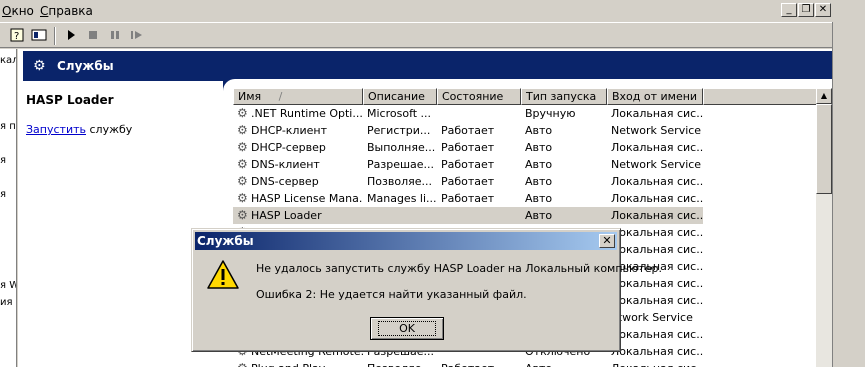  Describe the element at coordinates (126, 114) in the screenshot. I see `extended-view-panel: HASP Loader Запустить службу` at that location.